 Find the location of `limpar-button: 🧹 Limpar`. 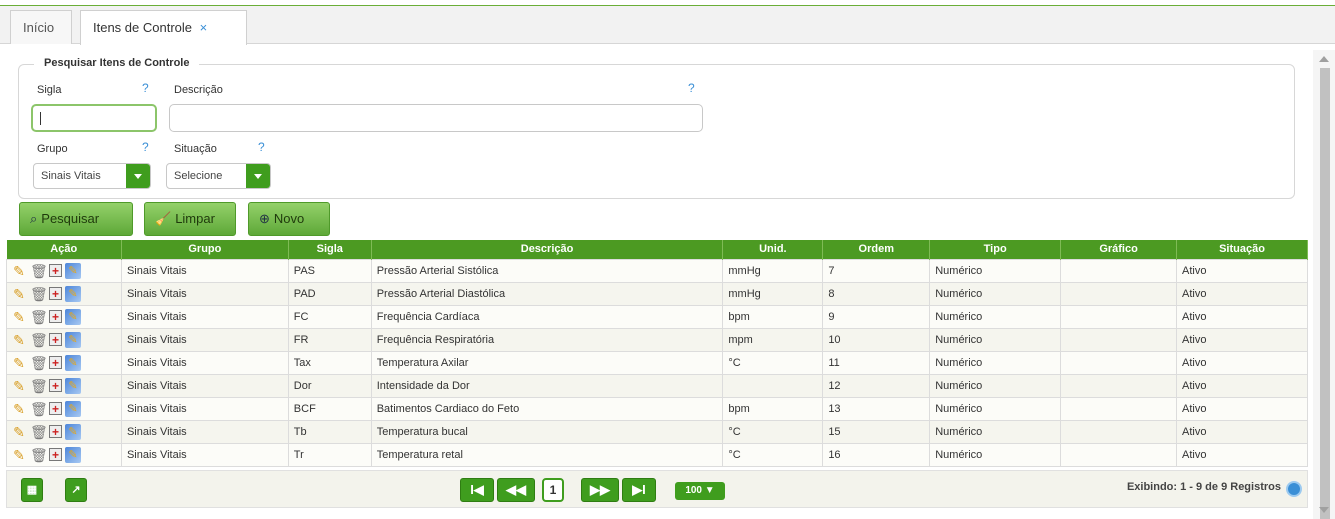

limpar-button: 🧹 Limpar is located at coordinates (190, 219).